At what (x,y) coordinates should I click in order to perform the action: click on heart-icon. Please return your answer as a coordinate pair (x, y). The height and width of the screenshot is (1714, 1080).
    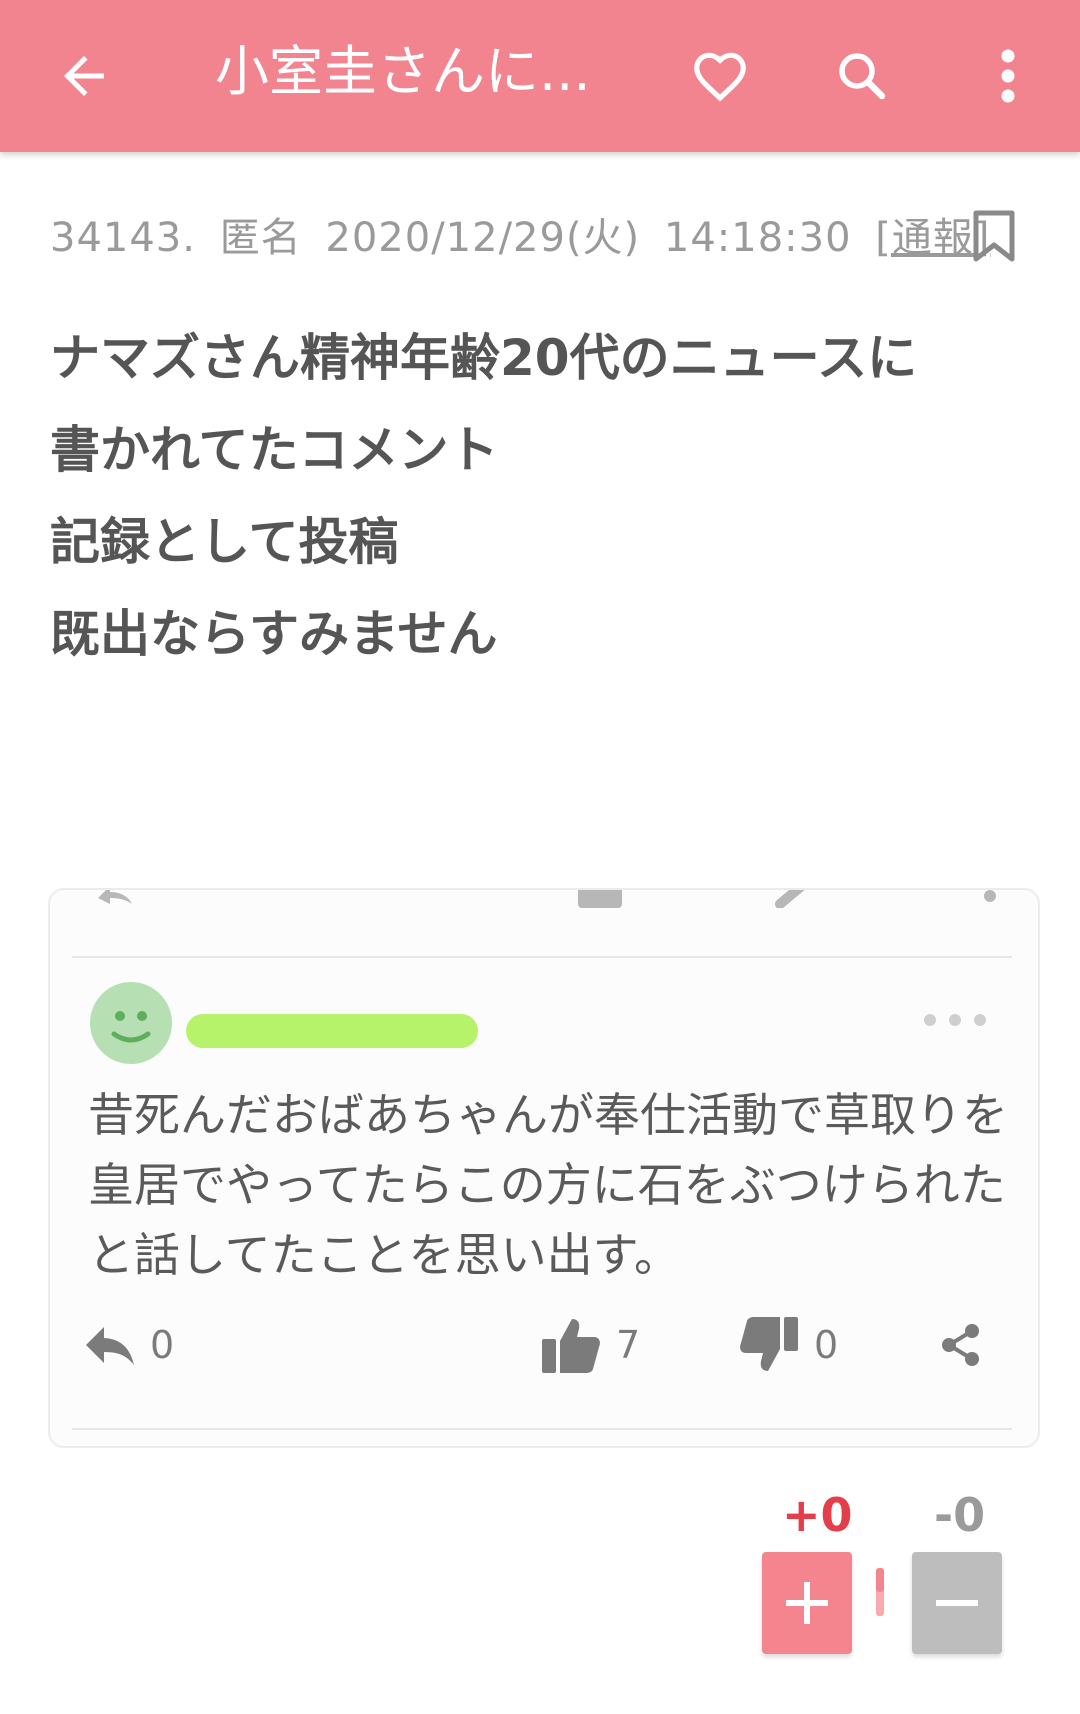
    Looking at the image, I should click on (720, 76).